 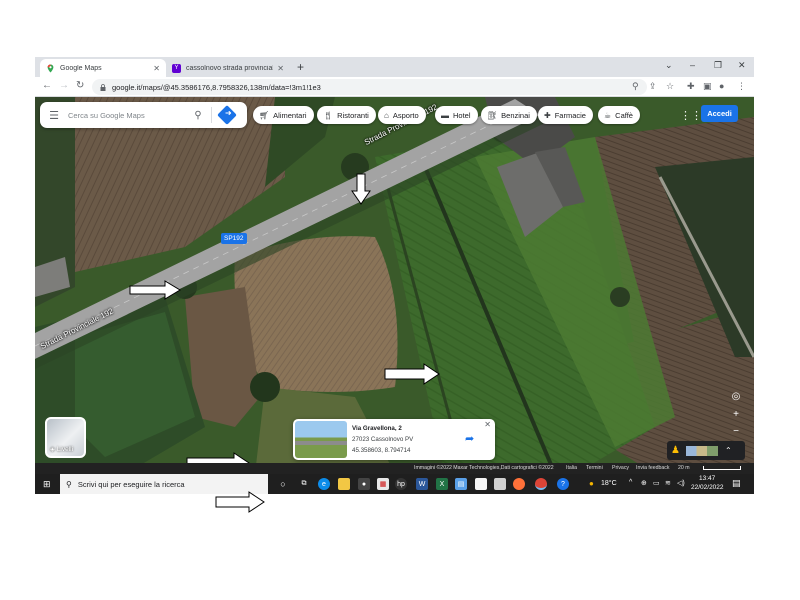 What do you see at coordinates (442, 484) in the screenshot?
I see `excel-icon: X` at bounding box center [442, 484].